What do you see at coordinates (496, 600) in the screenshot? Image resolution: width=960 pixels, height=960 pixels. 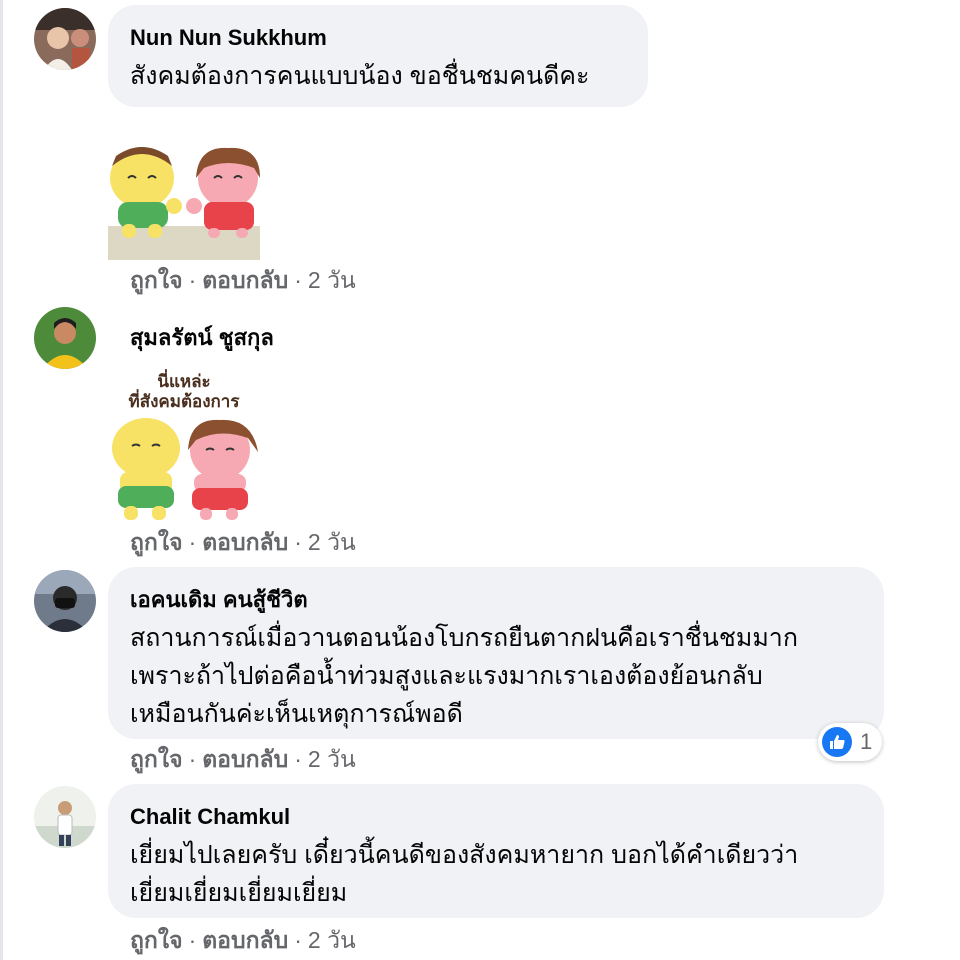 I see `comment-author: เอคนเดิม คนสู้ชีวิต` at bounding box center [496, 600].